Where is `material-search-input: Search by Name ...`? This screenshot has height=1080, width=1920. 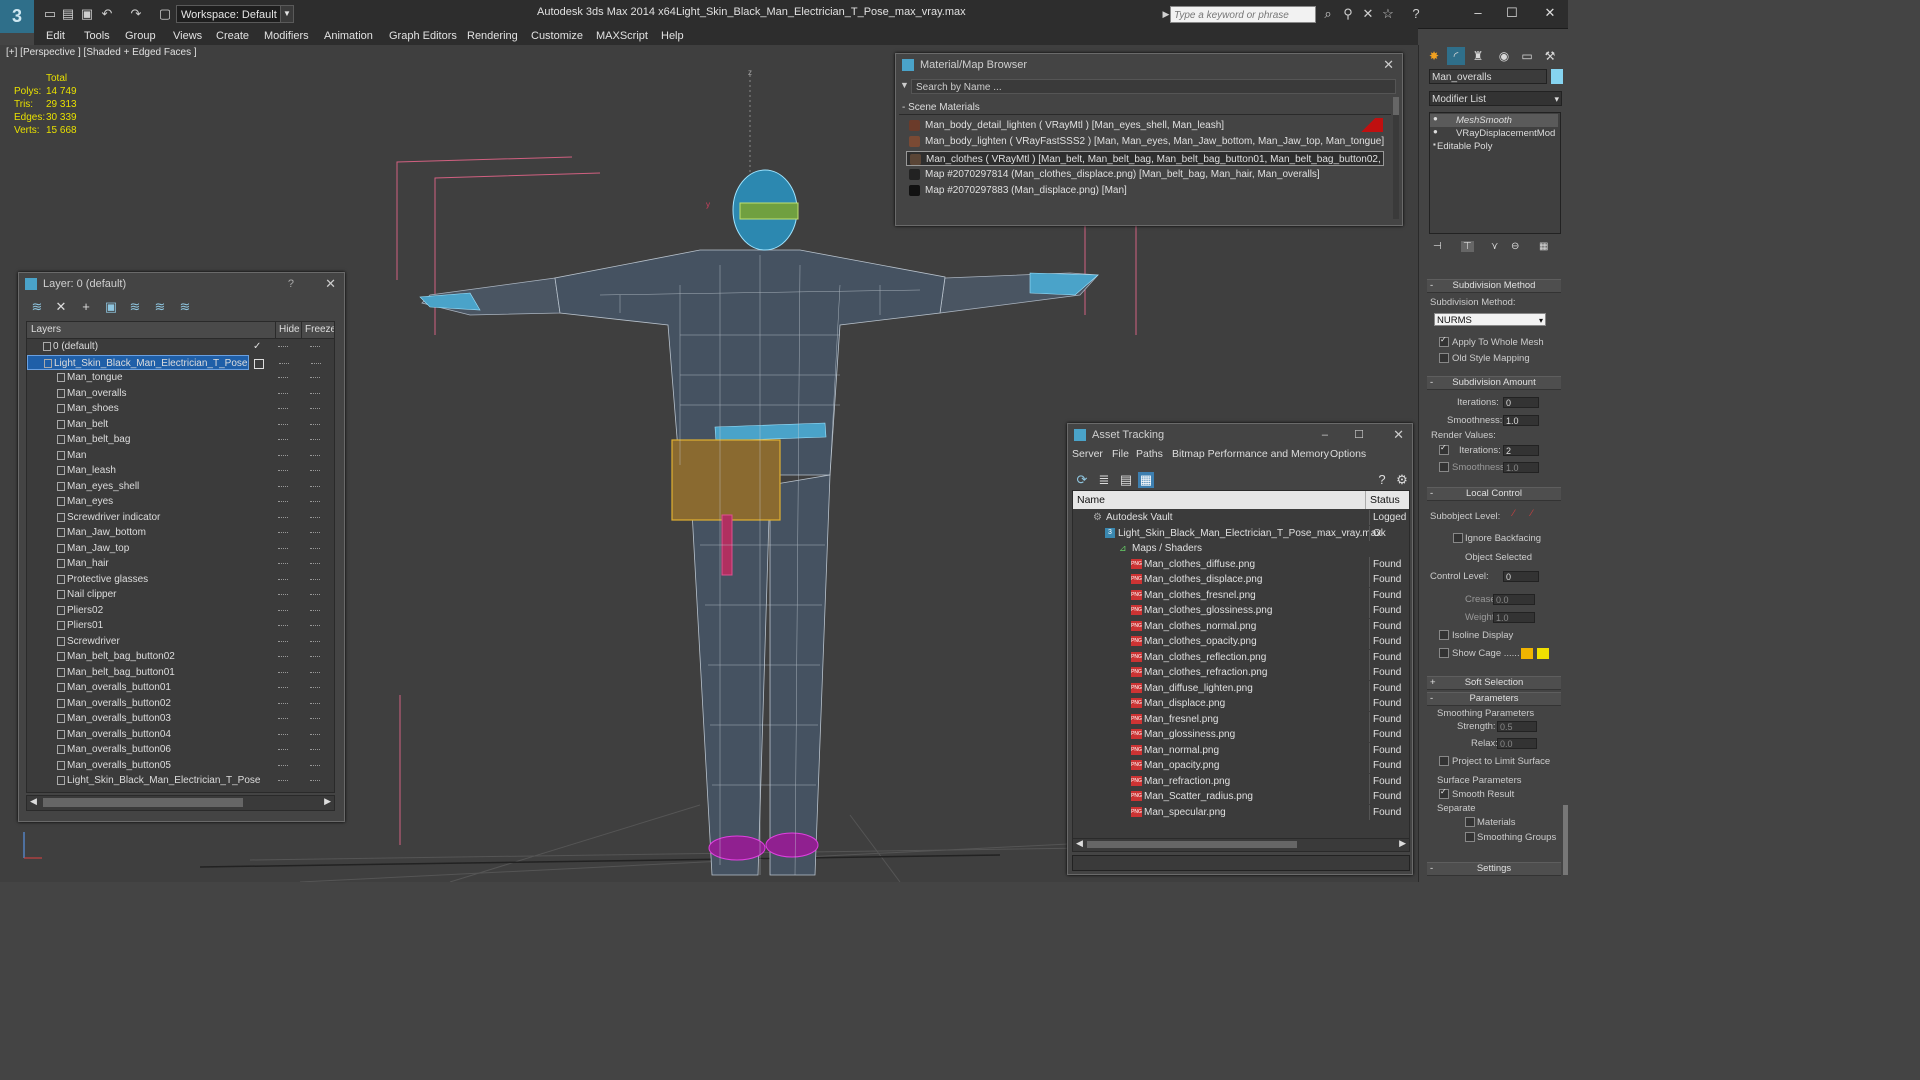 material-search-input: Search by Name ... is located at coordinates (1153, 86).